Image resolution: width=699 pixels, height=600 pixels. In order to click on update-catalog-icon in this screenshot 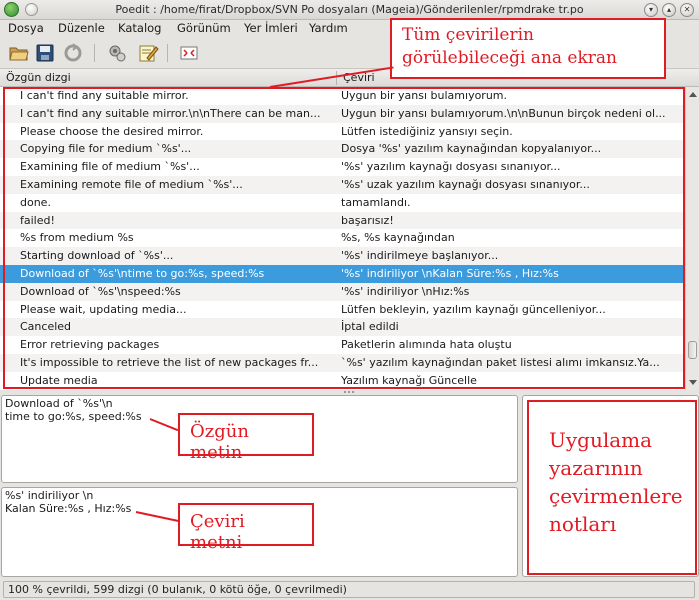, I will do `click(117, 53)`.